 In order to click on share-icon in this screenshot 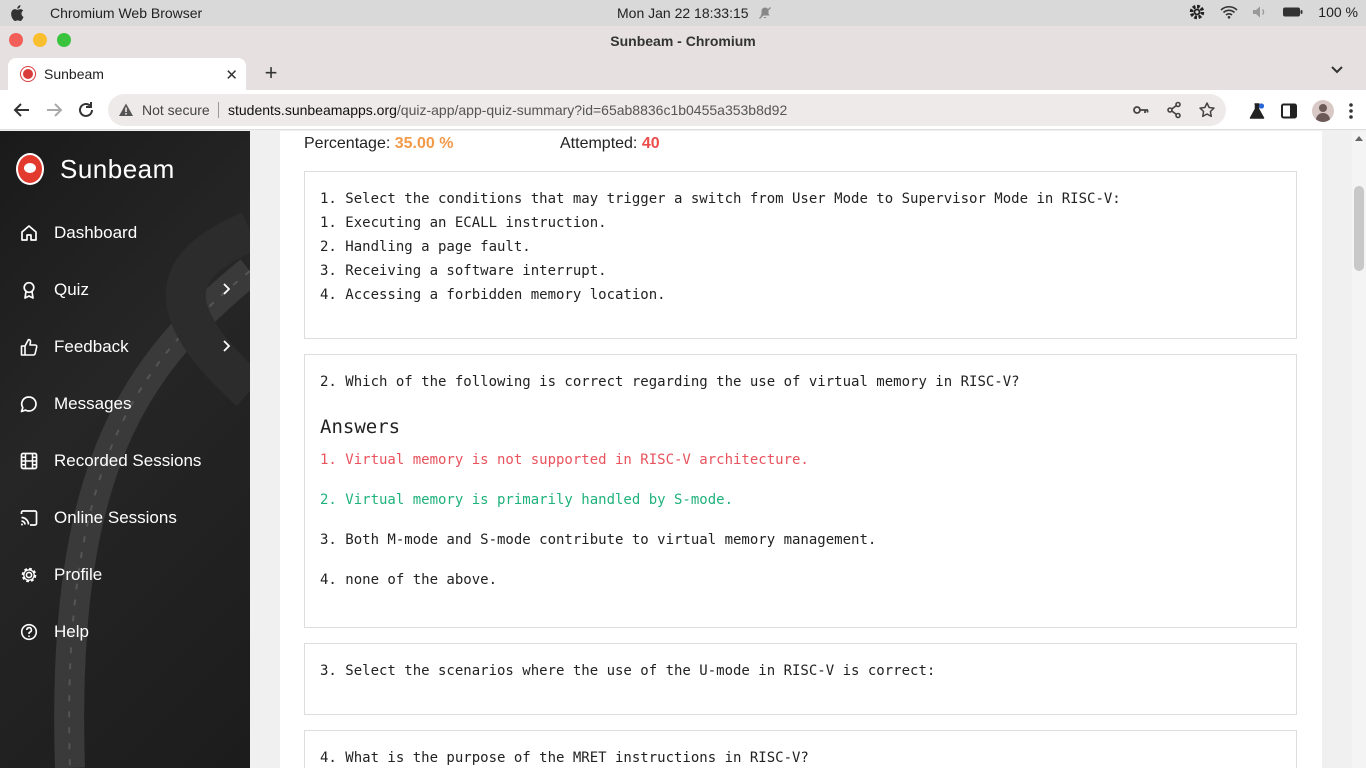, I will do `click(1174, 110)`.